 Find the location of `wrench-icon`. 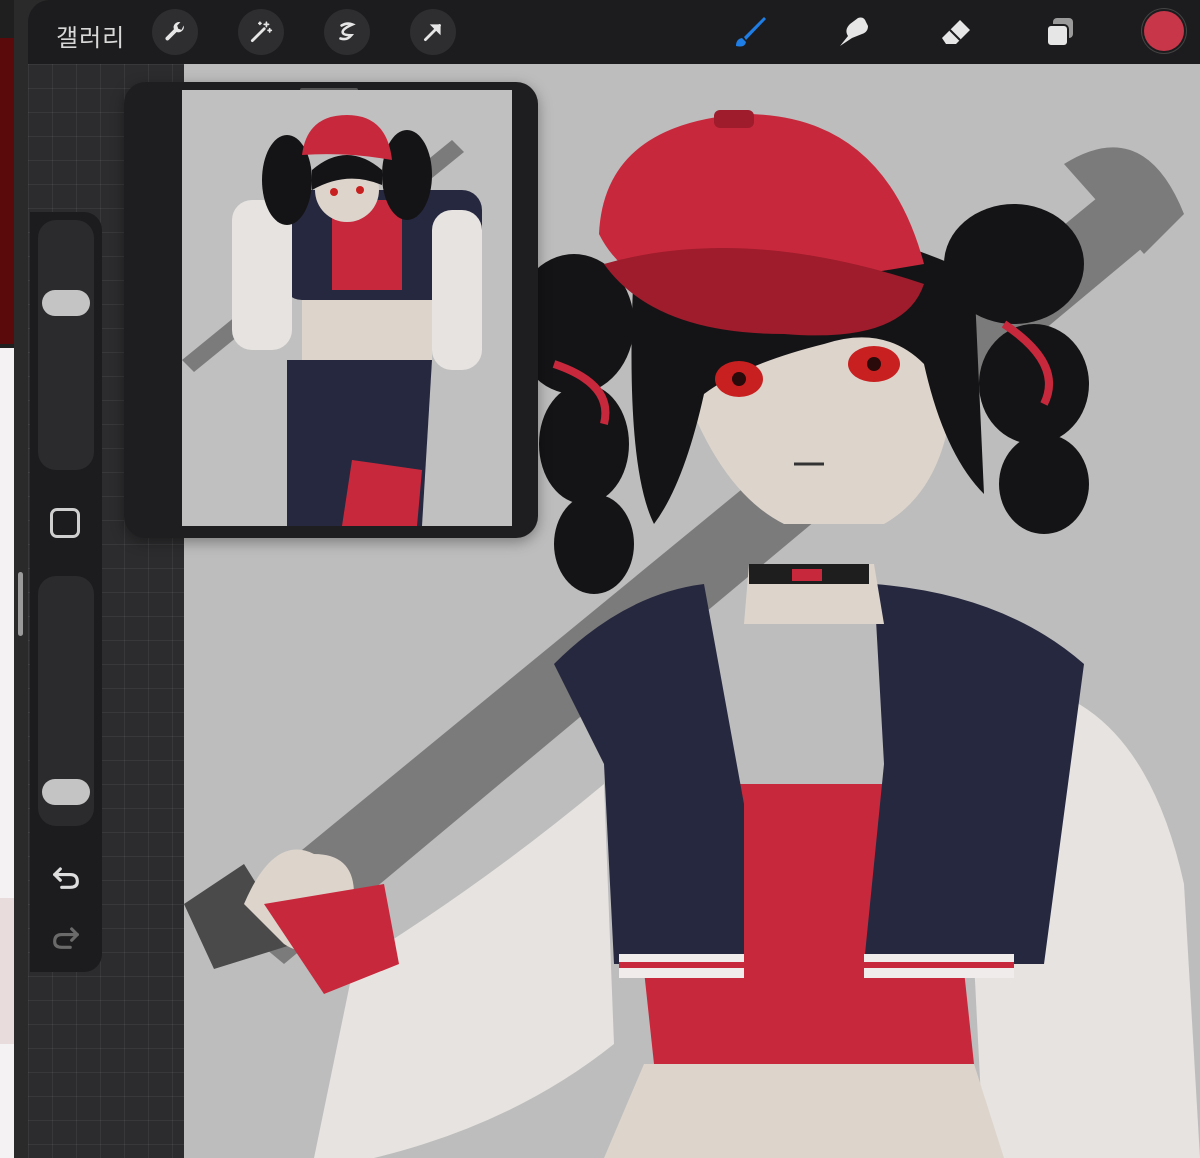

wrench-icon is located at coordinates (175, 32).